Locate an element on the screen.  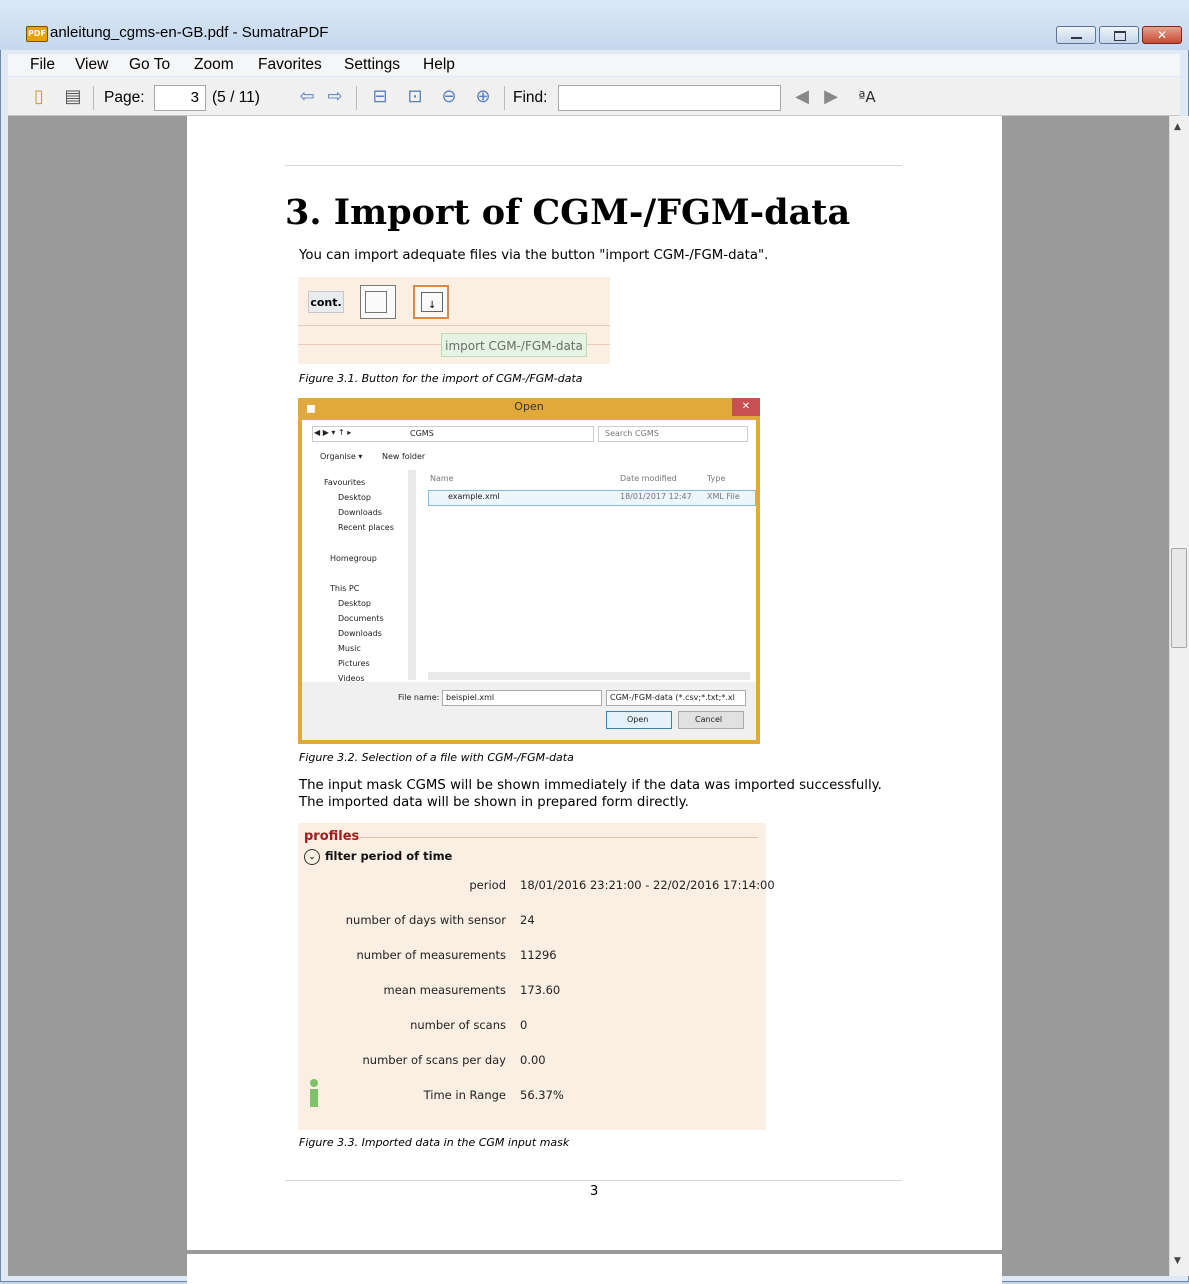
stat-label: number of days with sensor is located at coordinates (425, 920).